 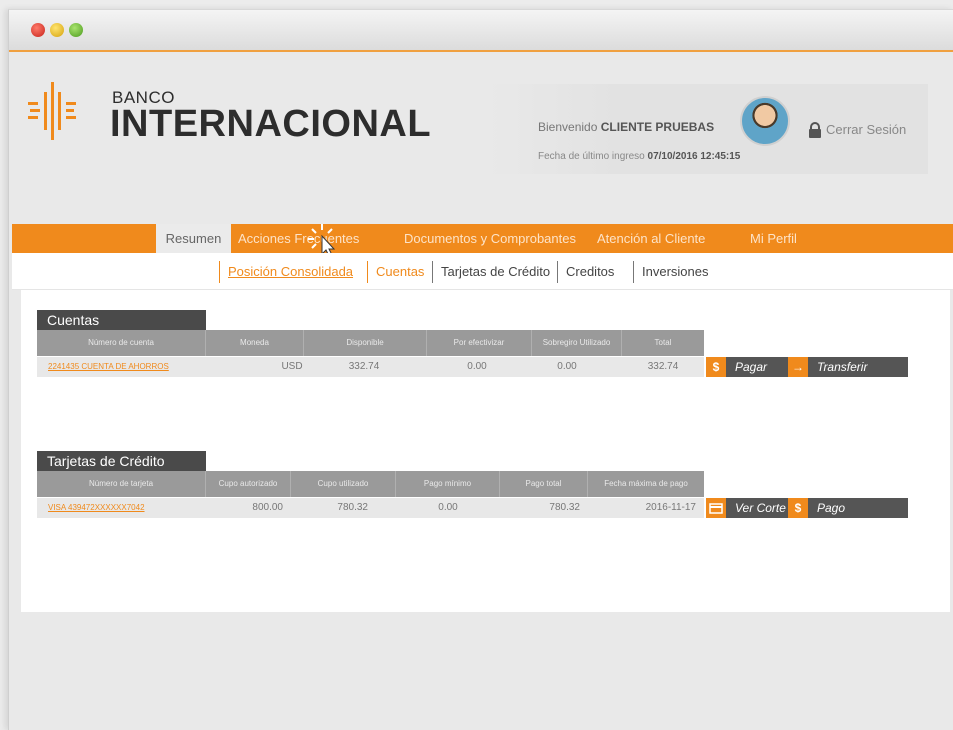 What do you see at coordinates (577, 343) in the screenshot?
I see `col-header: Sobregiro Utilizado` at bounding box center [577, 343].